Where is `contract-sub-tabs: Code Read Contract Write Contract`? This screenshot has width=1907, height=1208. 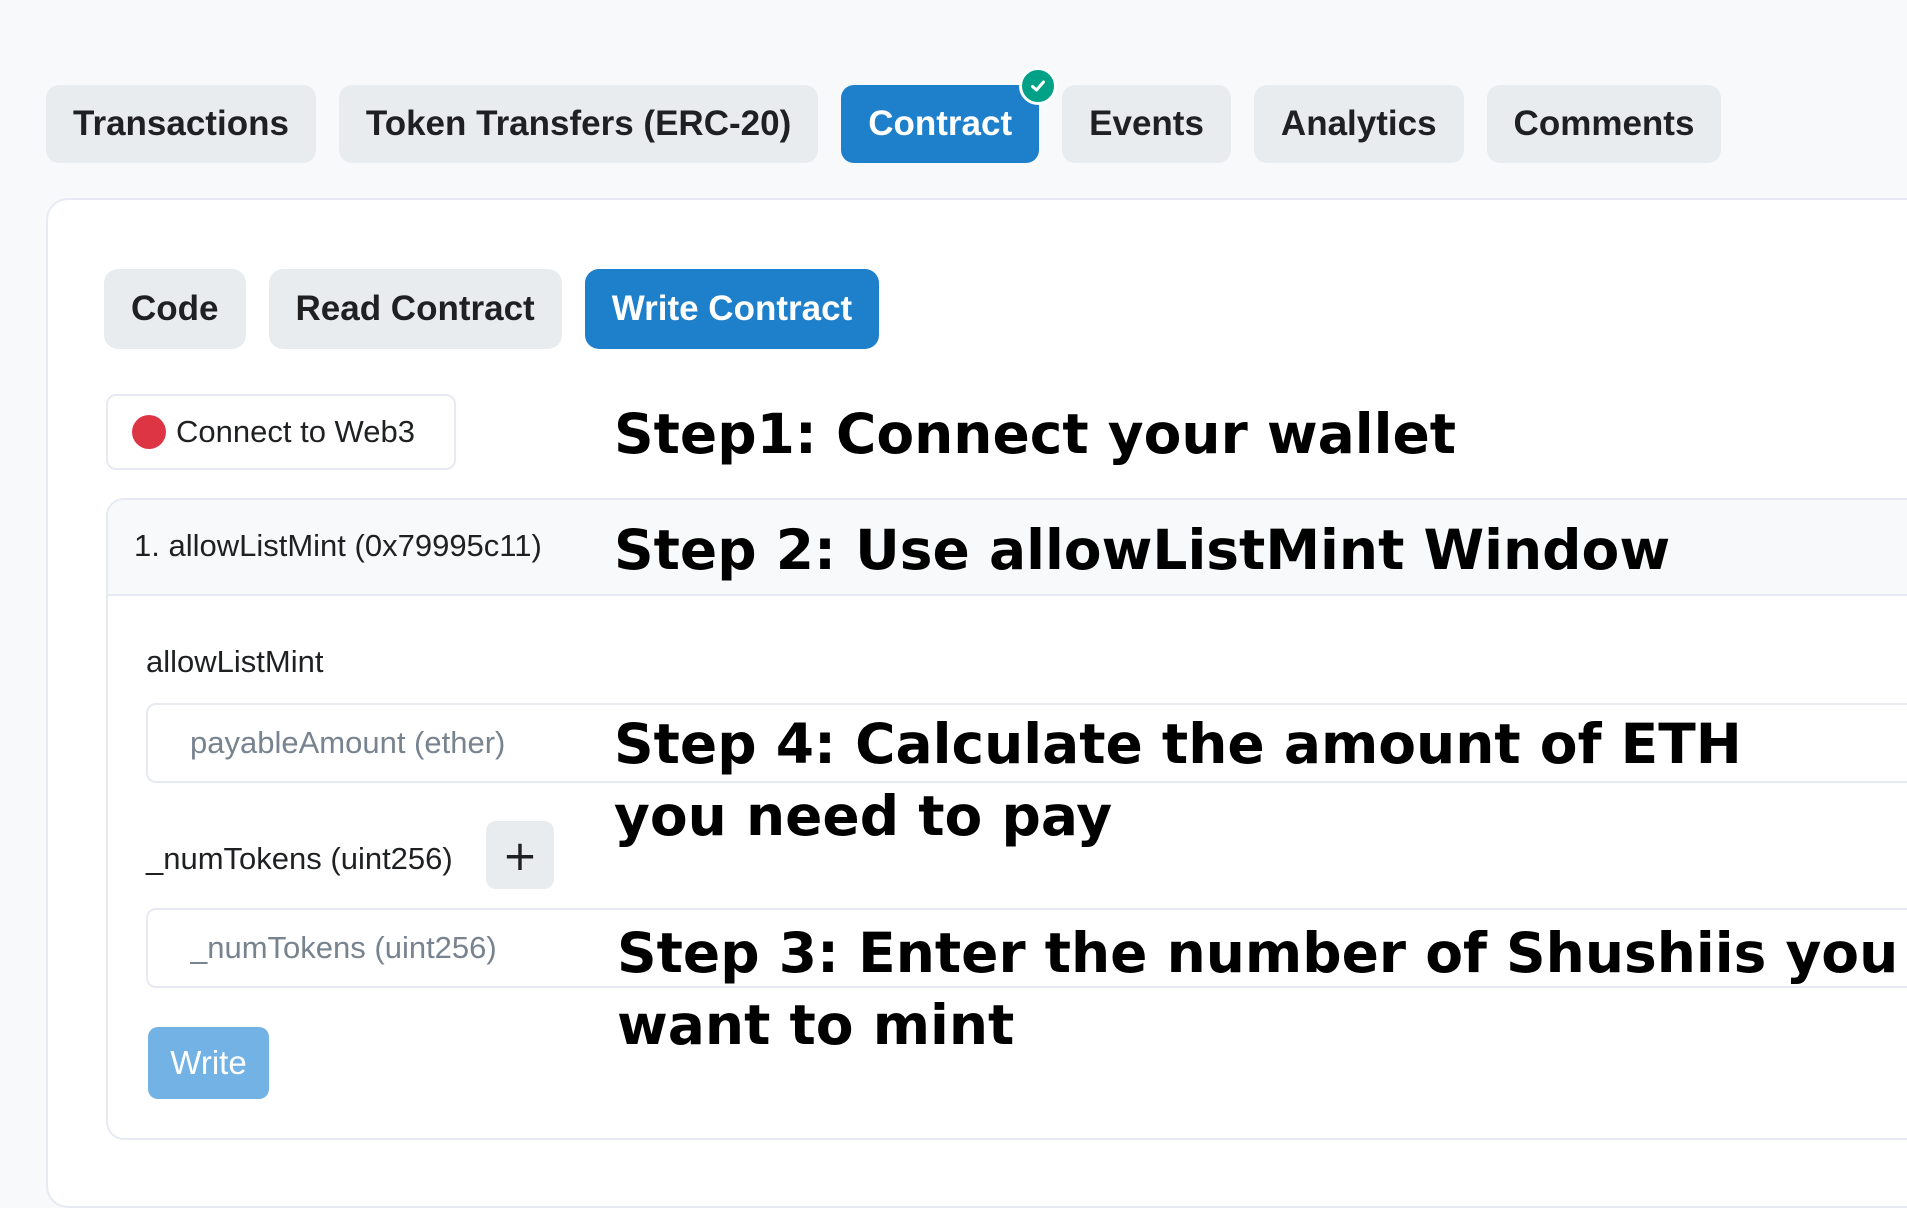 contract-sub-tabs: Code Read Contract Write Contract is located at coordinates (492, 309).